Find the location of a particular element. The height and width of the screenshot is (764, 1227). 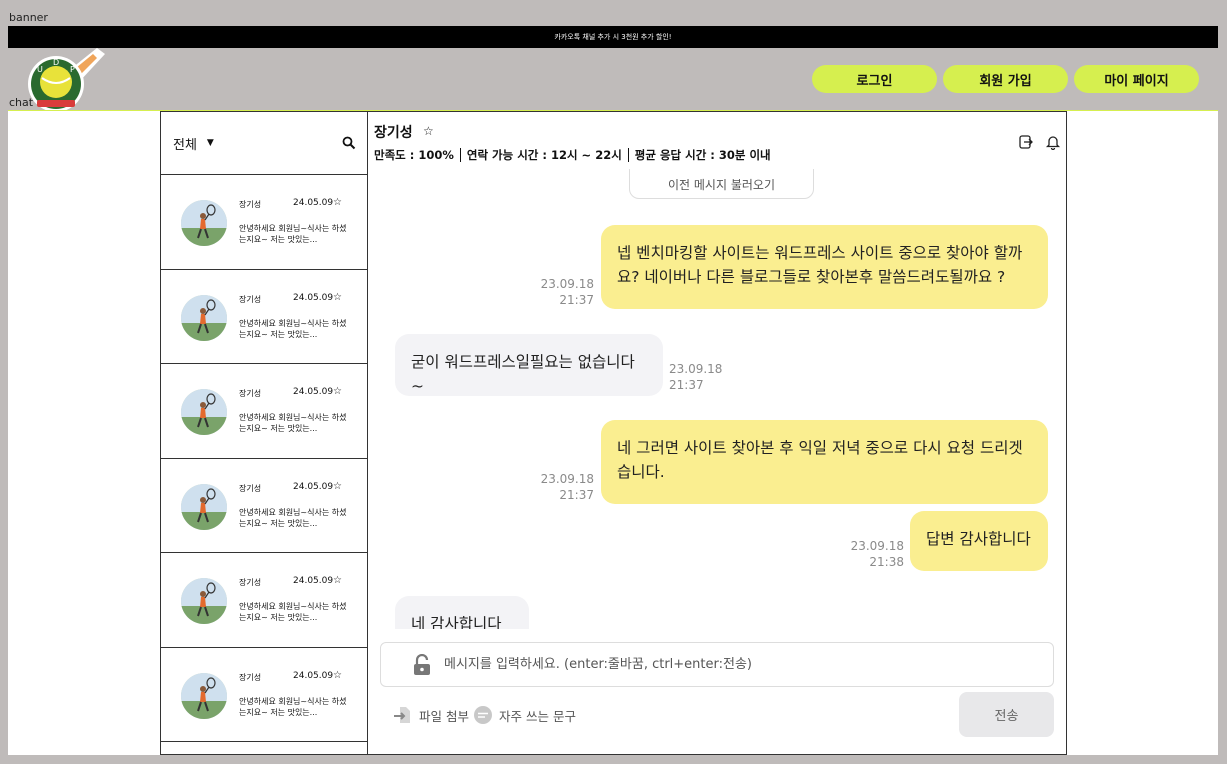

svg-text: D is located at coordinates (56, 62).